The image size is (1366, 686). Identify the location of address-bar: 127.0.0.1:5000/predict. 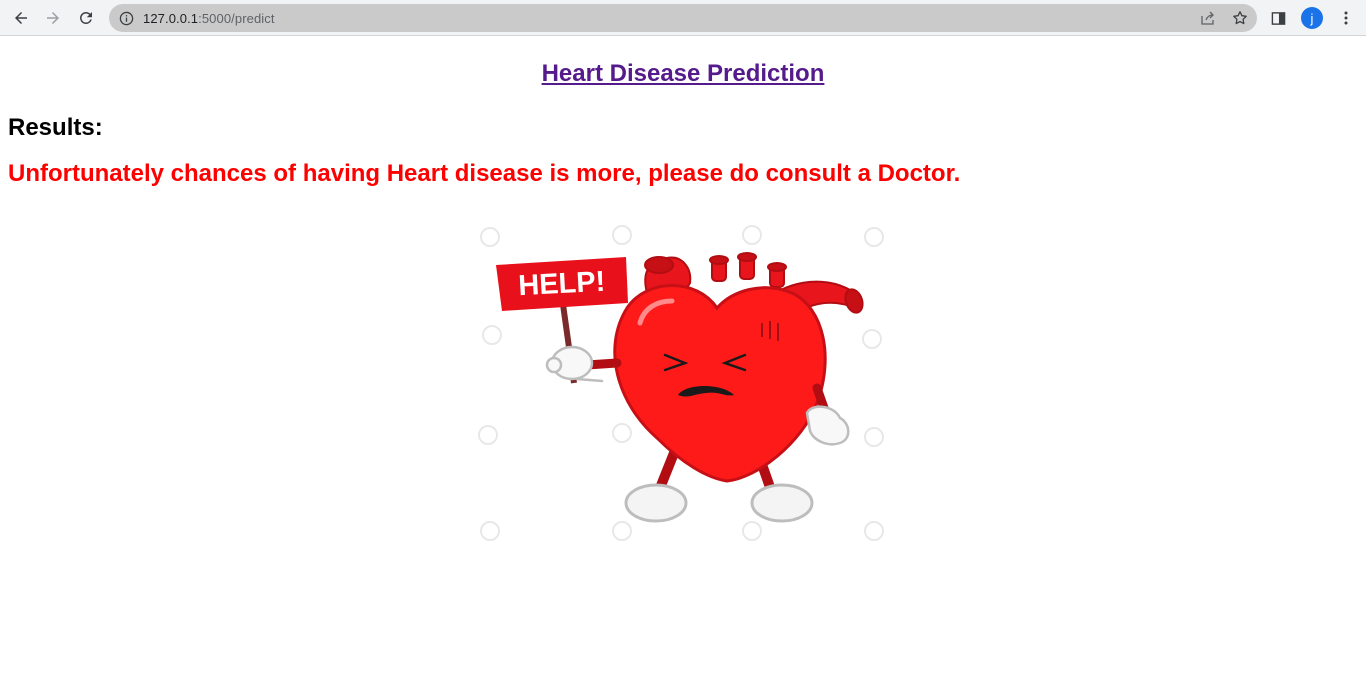
(683, 18).